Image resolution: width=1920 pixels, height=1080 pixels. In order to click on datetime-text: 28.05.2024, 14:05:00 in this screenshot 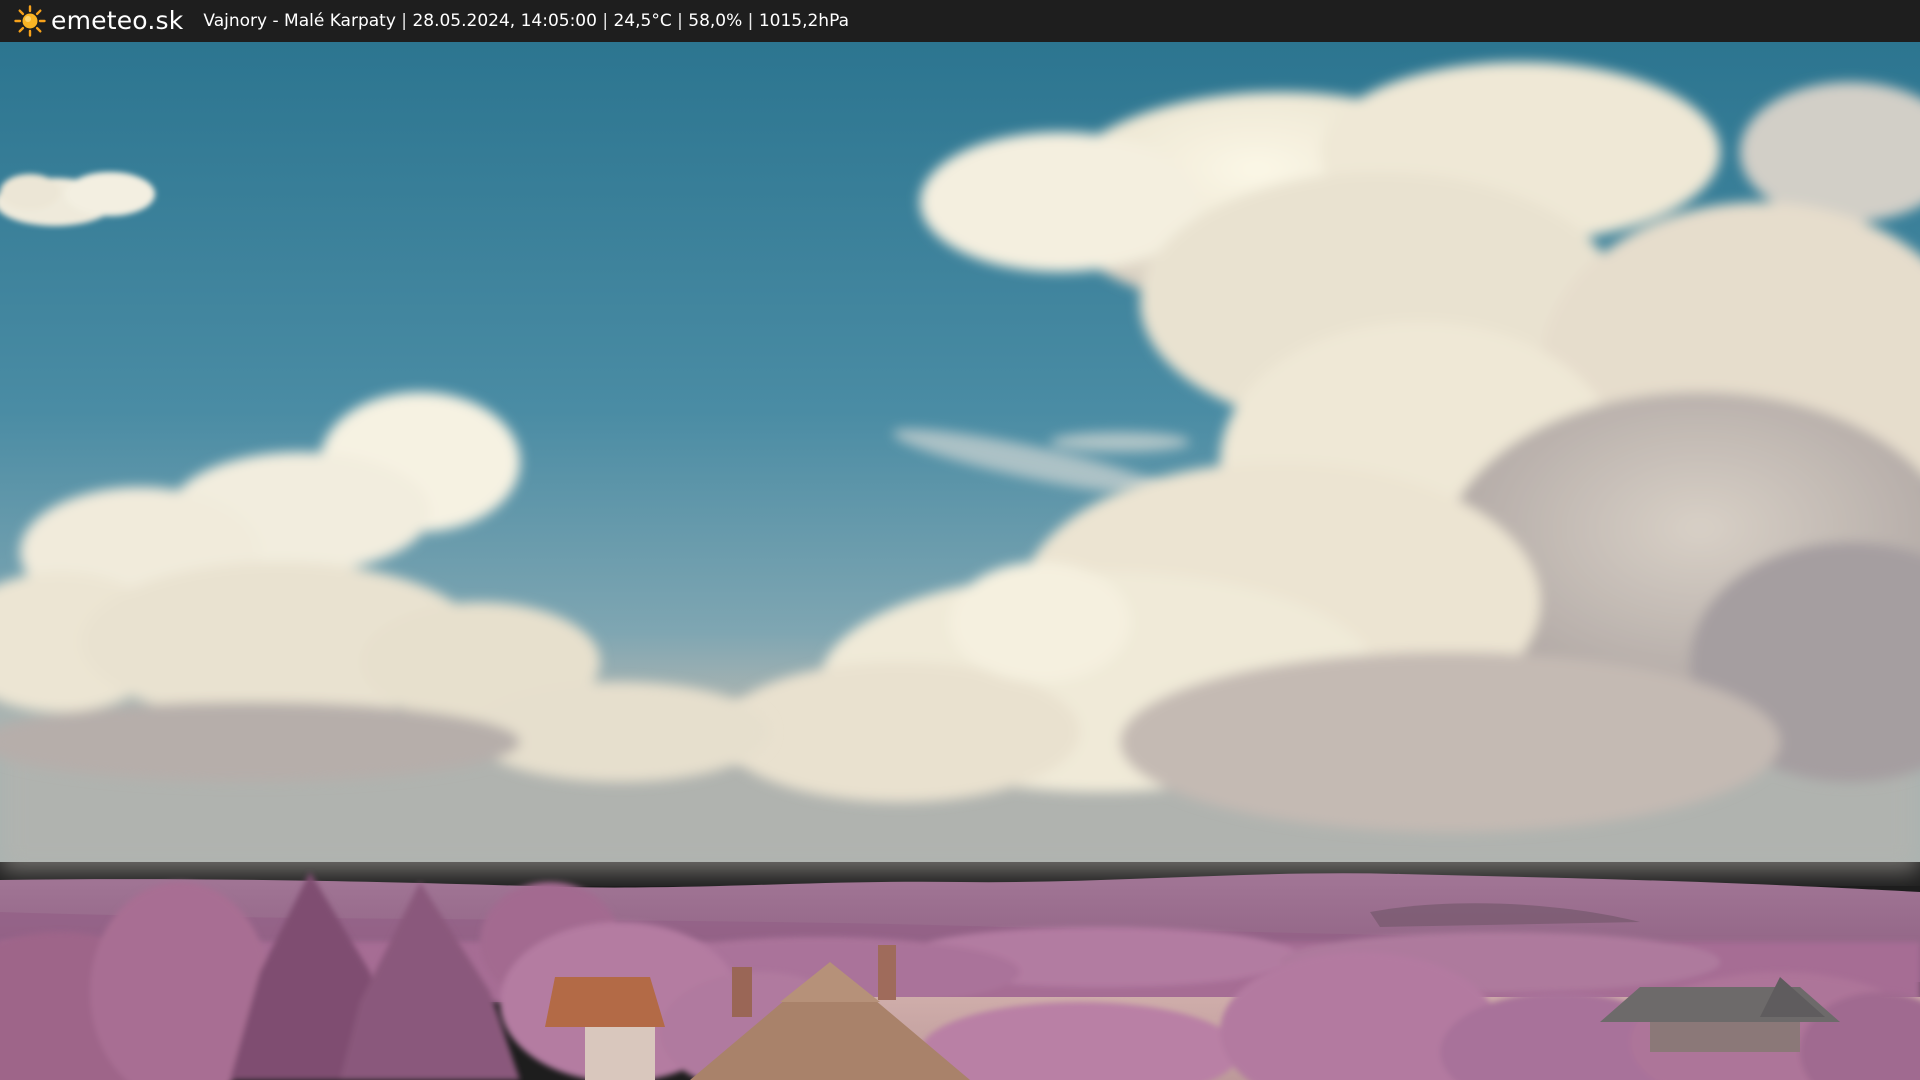, I will do `click(504, 21)`.